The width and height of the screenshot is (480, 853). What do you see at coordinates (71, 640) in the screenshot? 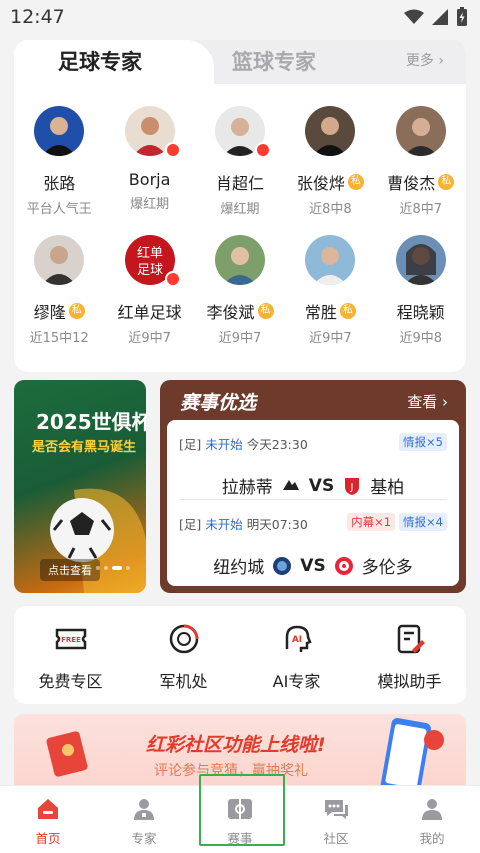
I see `svg-text: FREE` at bounding box center [71, 640].